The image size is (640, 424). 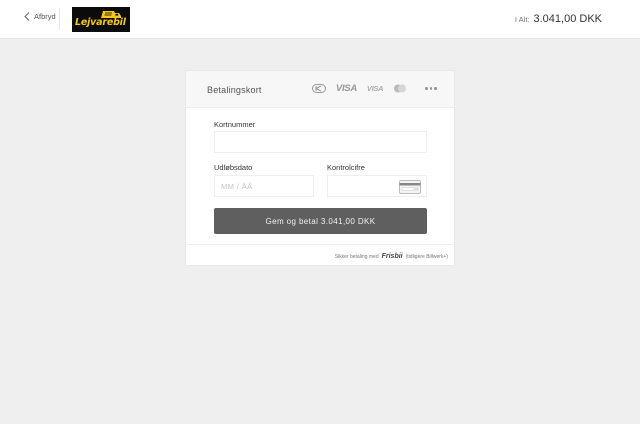 What do you see at coordinates (568, 19) in the screenshot?
I see `total-amount: 3.041,00 DKK` at bounding box center [568, 19].